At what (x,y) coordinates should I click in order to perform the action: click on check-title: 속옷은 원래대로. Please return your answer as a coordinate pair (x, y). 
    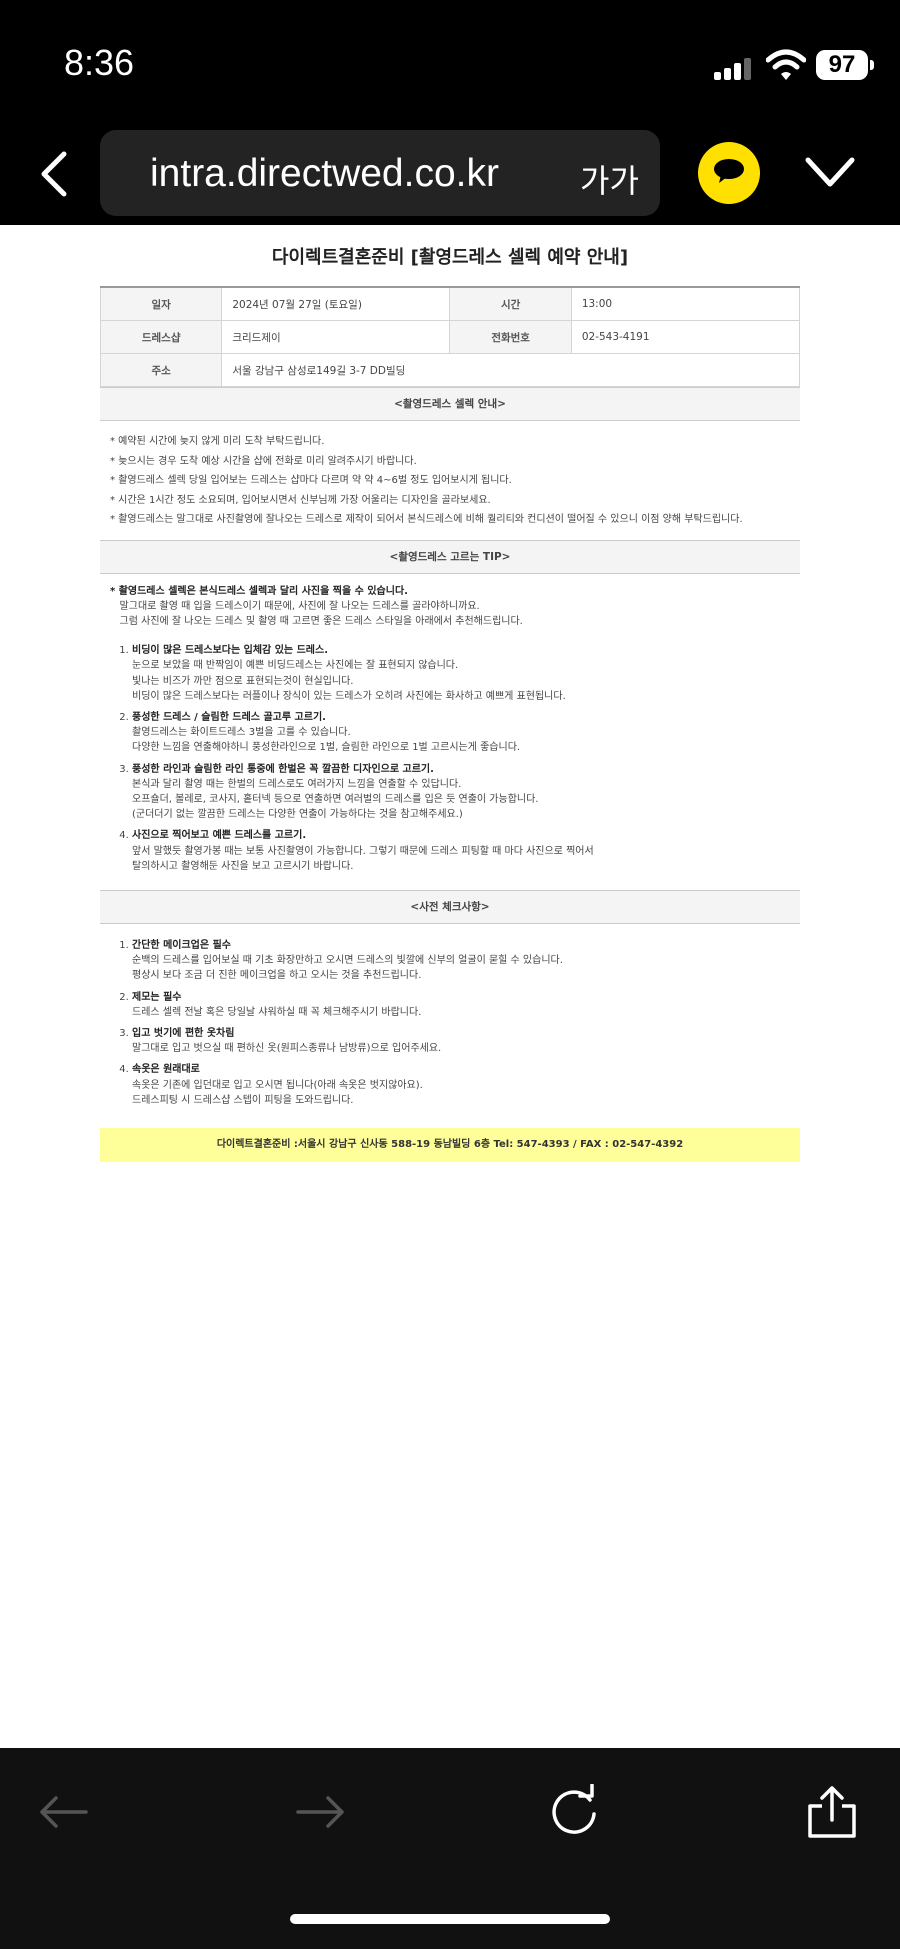
    Looking at the image, I should click on (166, 1070).